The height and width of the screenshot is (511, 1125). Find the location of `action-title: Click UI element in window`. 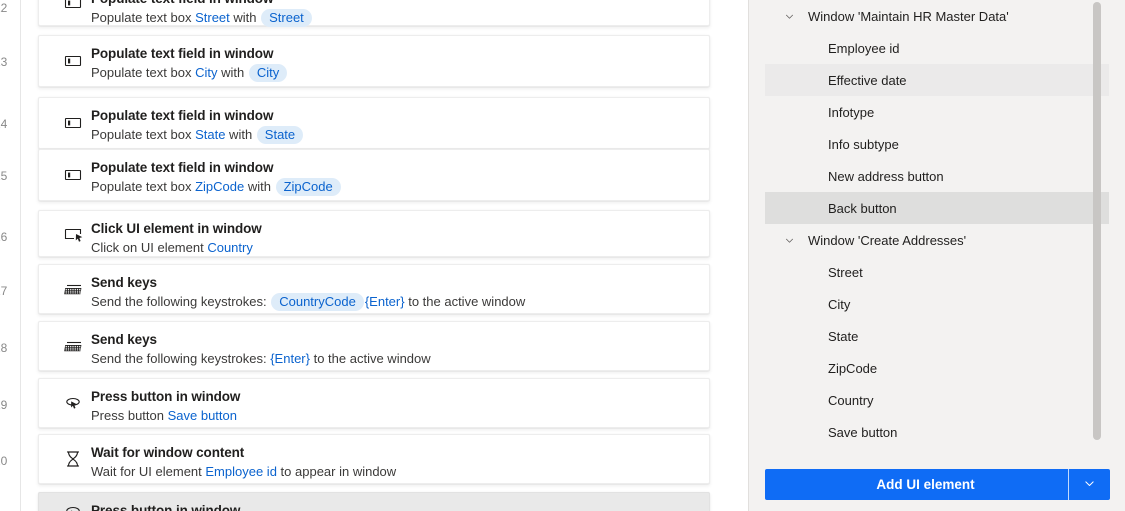

action-title: Click UI element in window is located at coordinates (176, 228).